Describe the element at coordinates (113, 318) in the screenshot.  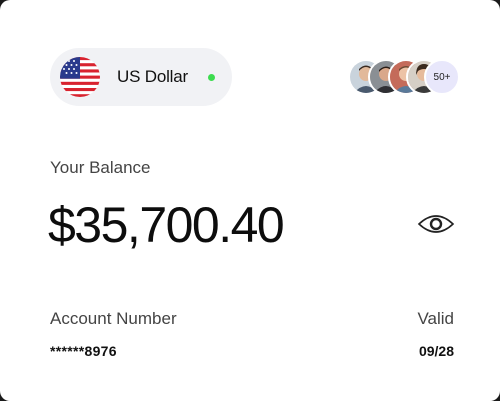
I see `account-number-label: Account Number` at that location.